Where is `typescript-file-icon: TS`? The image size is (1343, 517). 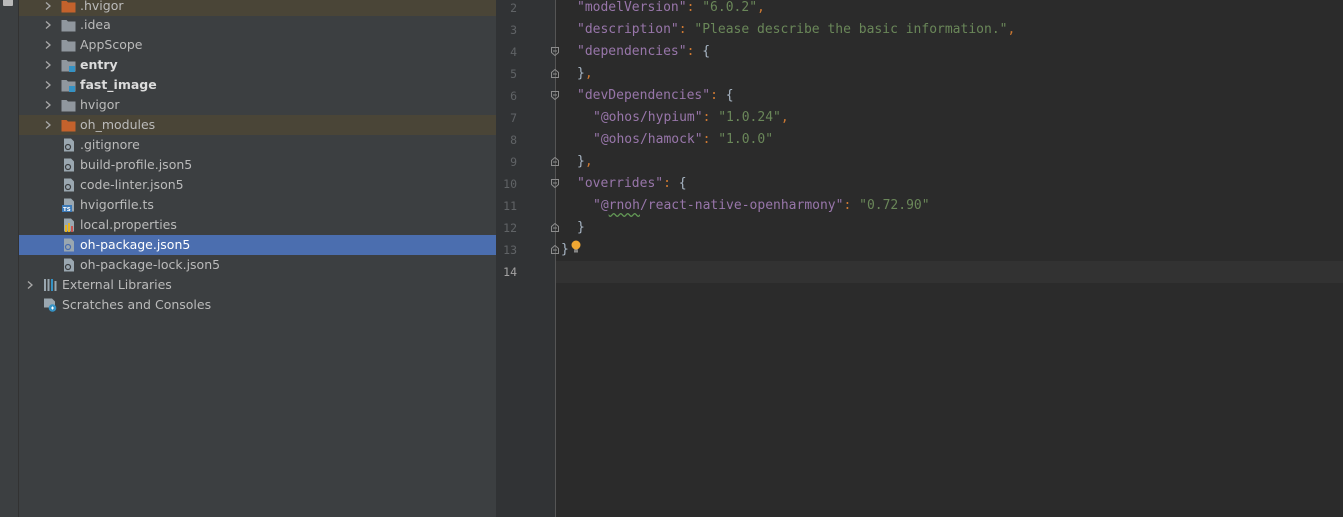
typescript-file-icon: TS is located at coordinates (68, 205).